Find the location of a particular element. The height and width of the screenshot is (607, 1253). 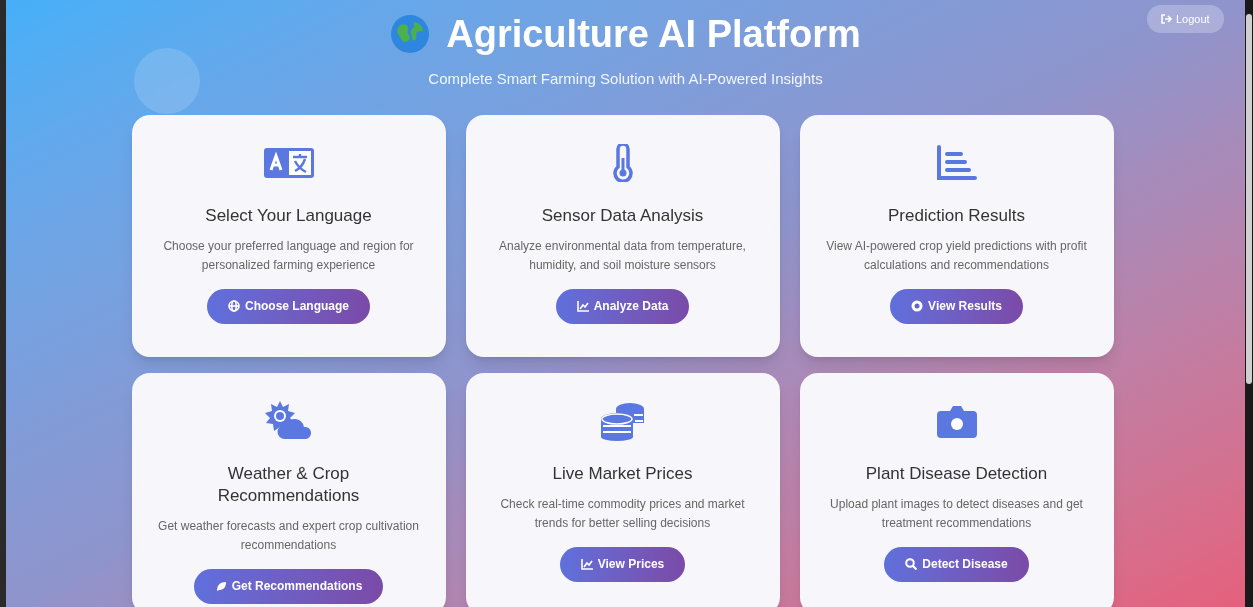

page-title: Agriculture AI Platform is located at coordinates (653, 34).